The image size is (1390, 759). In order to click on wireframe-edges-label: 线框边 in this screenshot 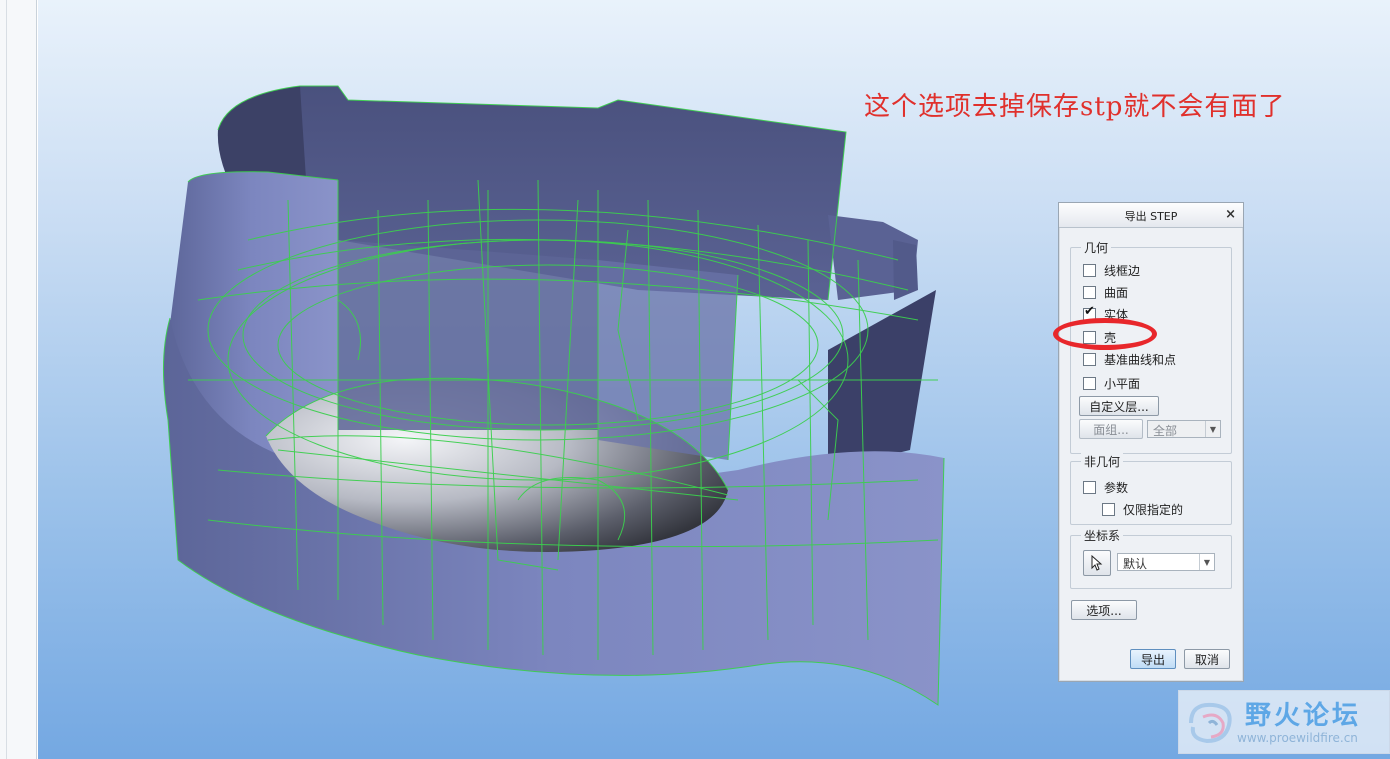, I will do `click(1122, 270)`.